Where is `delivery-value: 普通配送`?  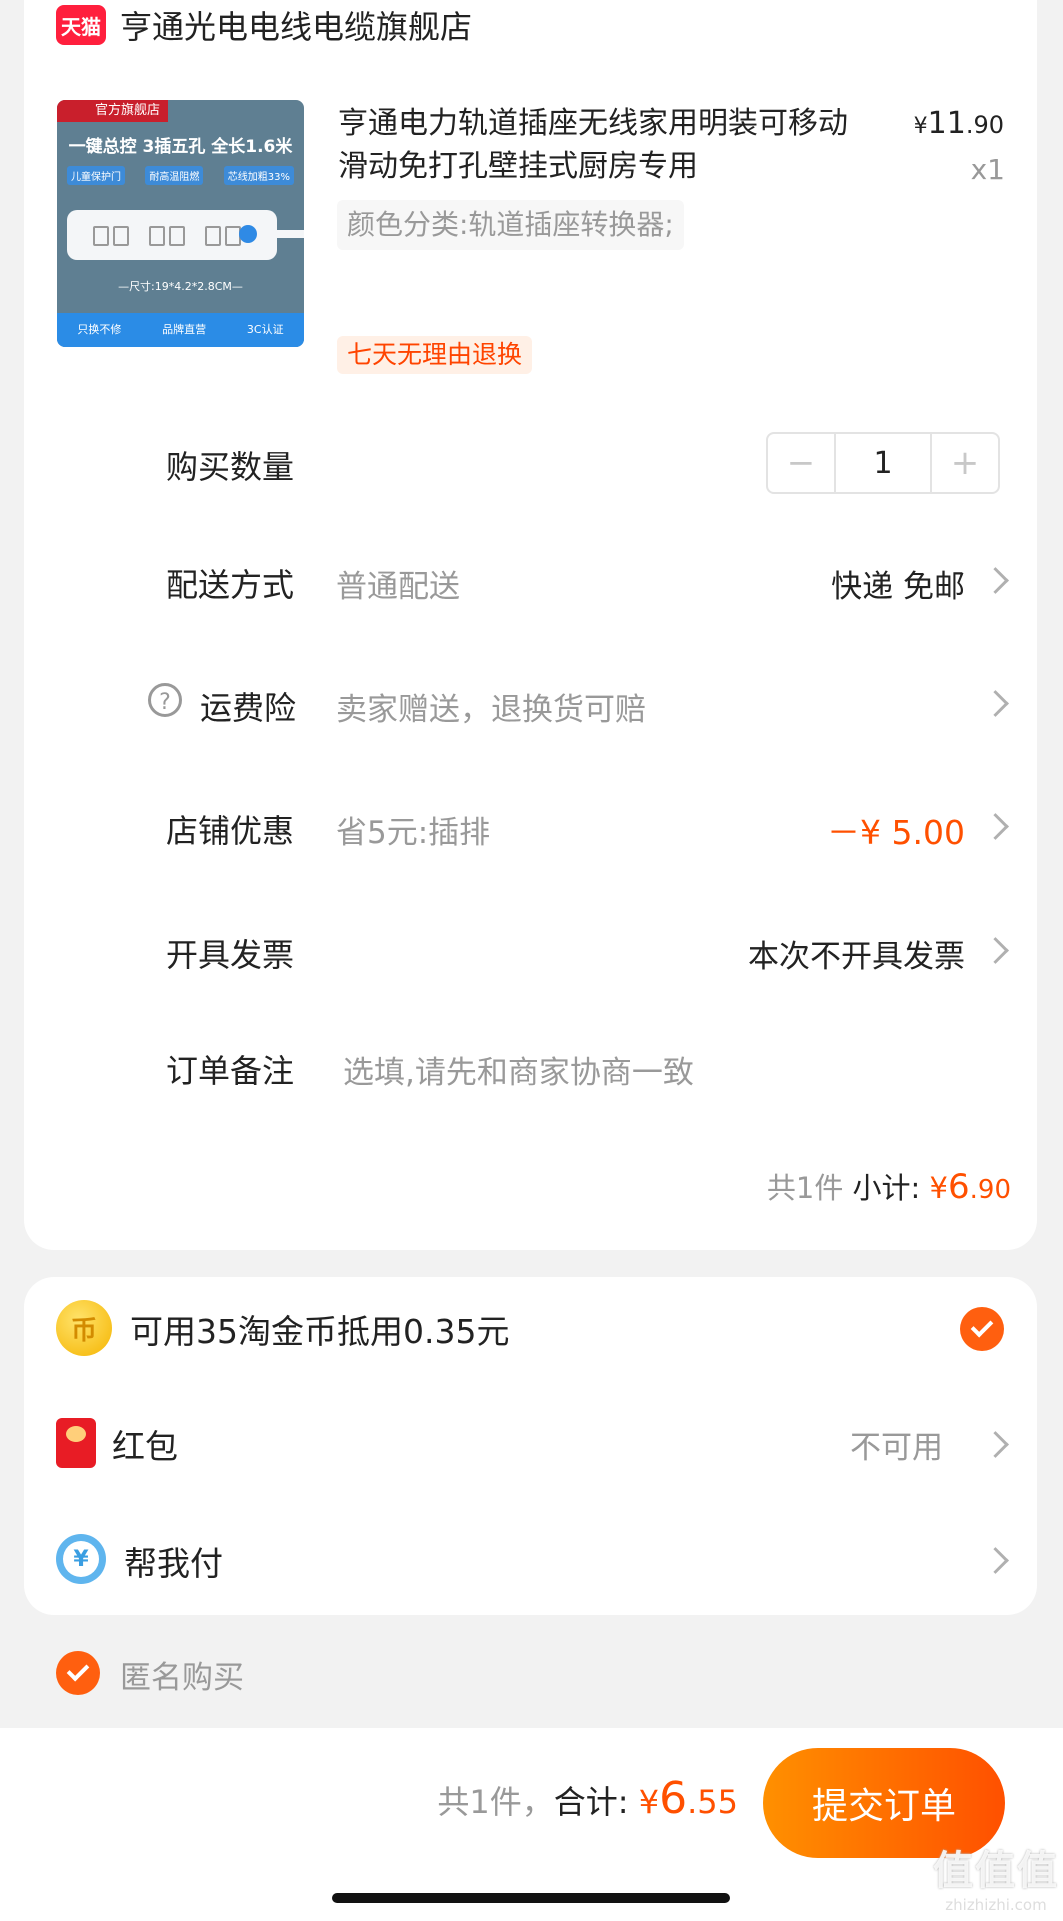 delivery-value: 普通配送 is located at coordinates (398, 587).